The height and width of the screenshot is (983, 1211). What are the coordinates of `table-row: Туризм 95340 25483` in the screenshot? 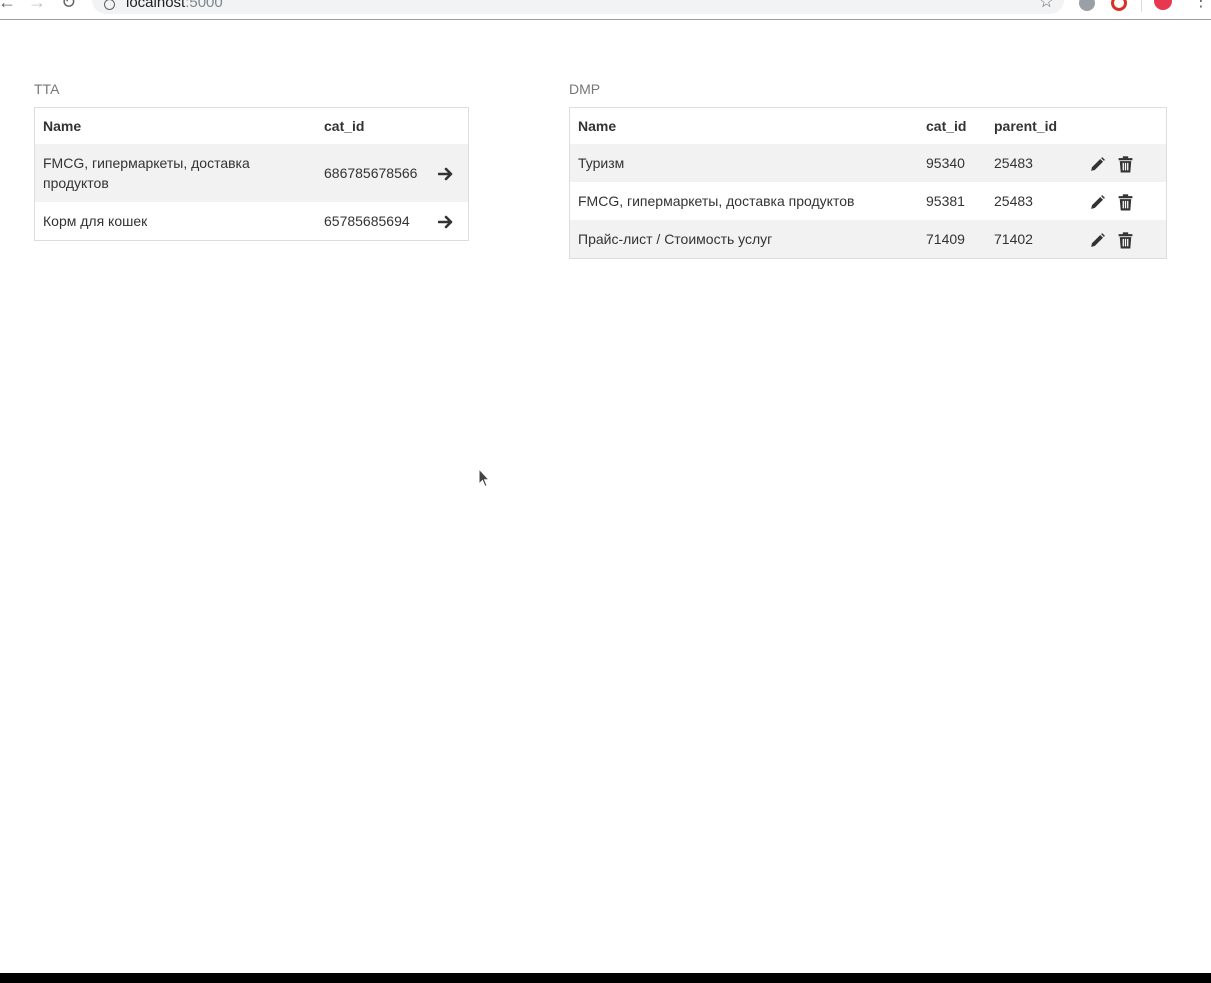 It's located at (868, 163).